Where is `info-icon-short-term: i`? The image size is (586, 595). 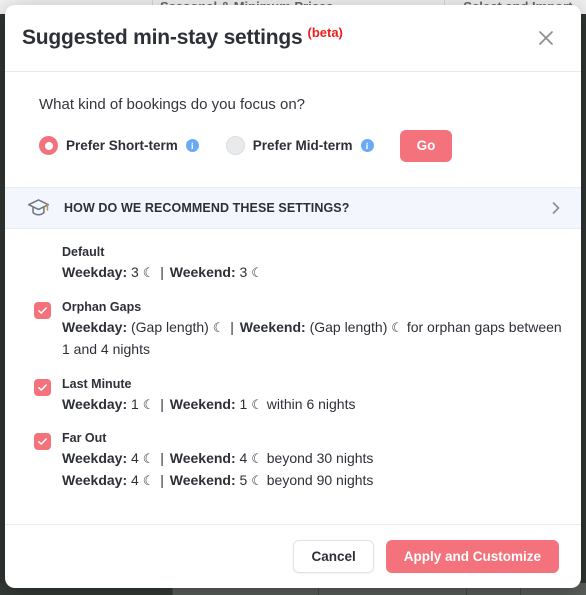
info-icon-short-term: i is located at coordinates (192, 146).